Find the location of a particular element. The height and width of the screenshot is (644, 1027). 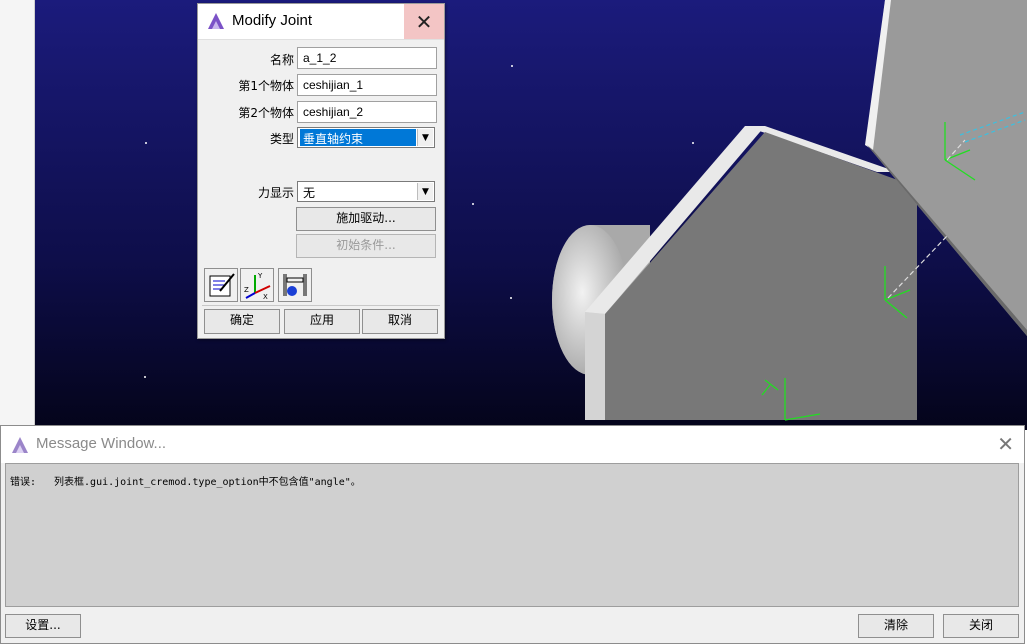

name-label: 名称 is located at coordinates (281, 60).